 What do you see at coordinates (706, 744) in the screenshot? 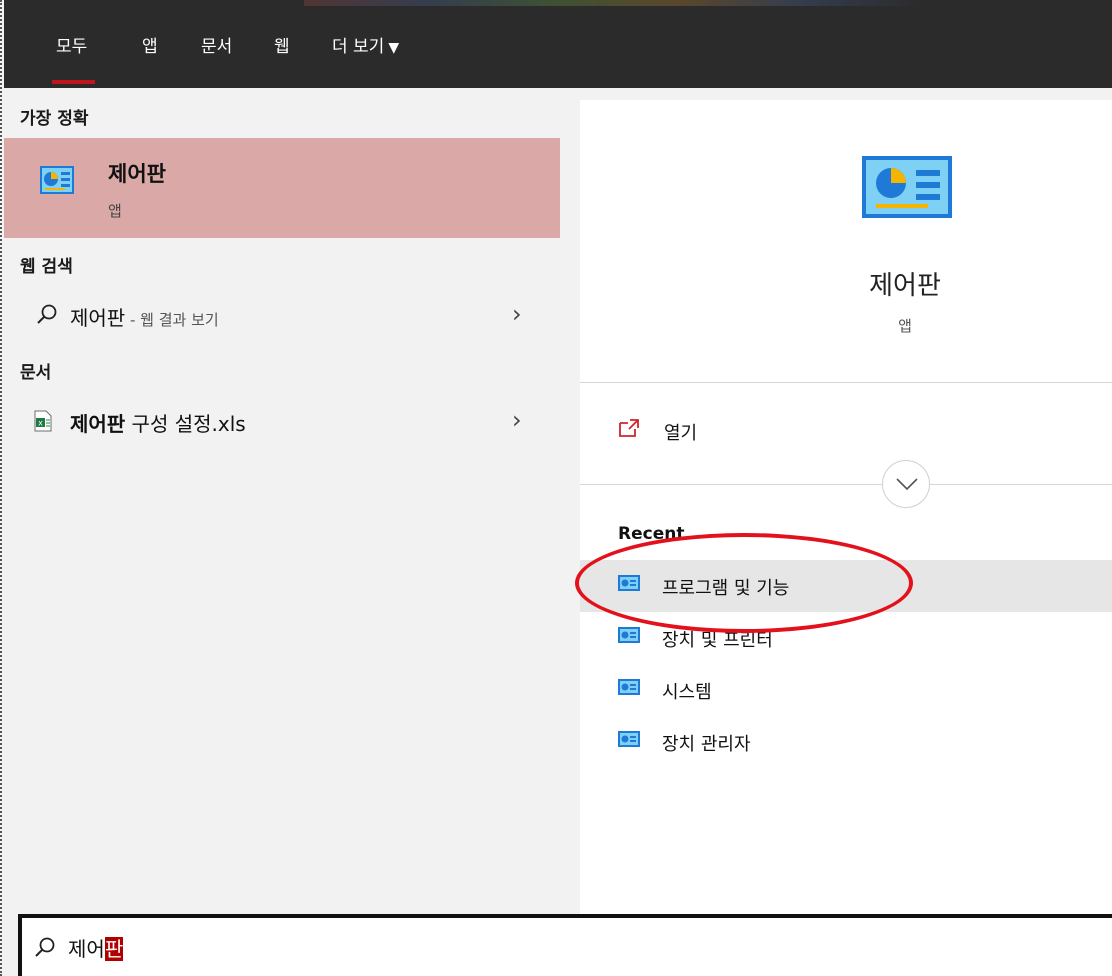
I see `recent-item-label: 장치 관리자` at bounding box center [706, 744].